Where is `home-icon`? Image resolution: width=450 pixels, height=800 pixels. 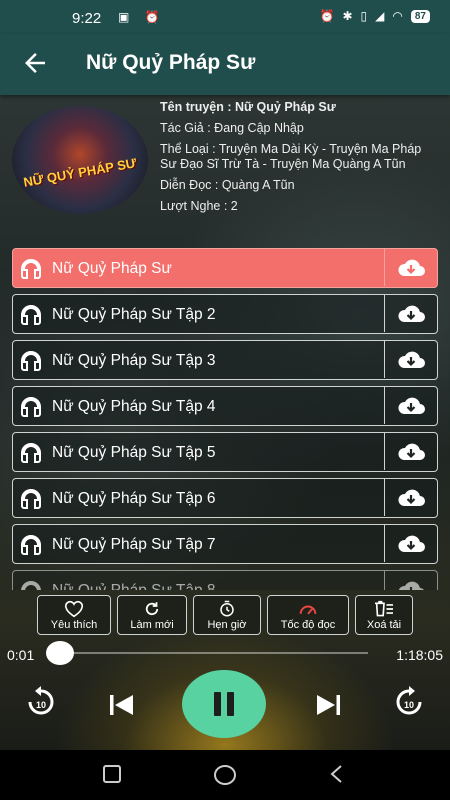
home-icon is located at coordinates (225, 775).